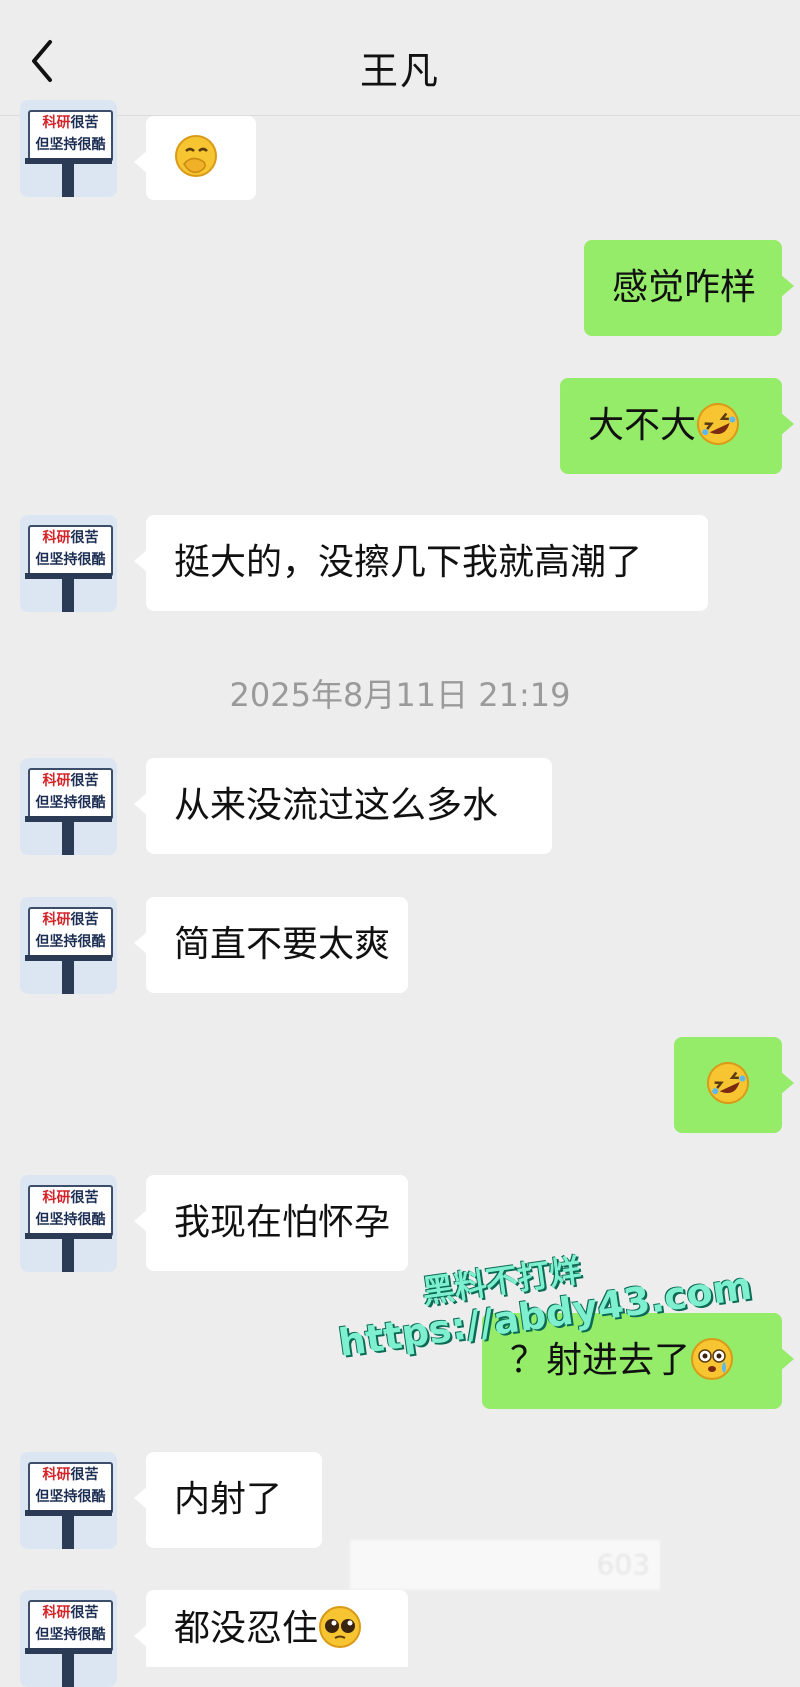  What do you see at coordinates (684, 287) in the screenshot?
I see `message-text: 感觉咋样` at bounding box center [684, 287].